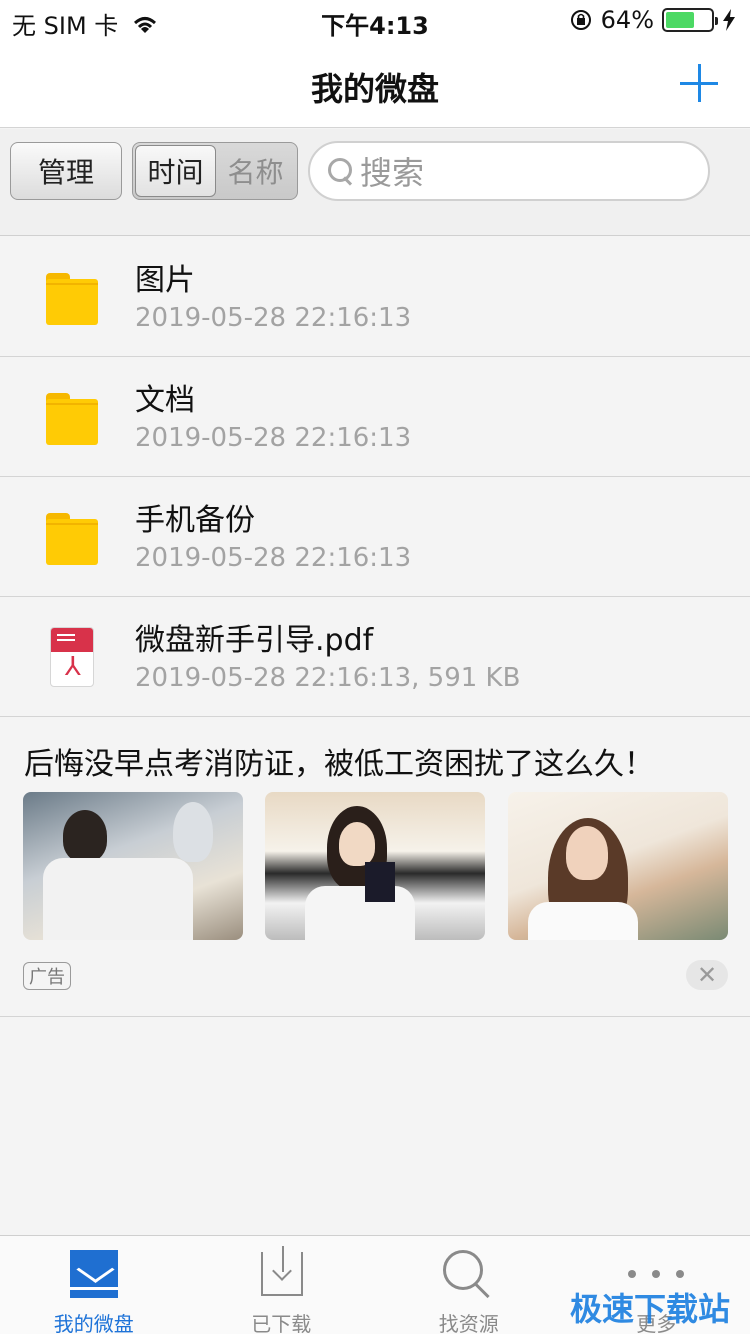 The image size is (750, 1334). Describe the element at coordinates (375, 417) in the screenshot. I see `list-item: 文档 2019-05-28 22:16:13` at that location.